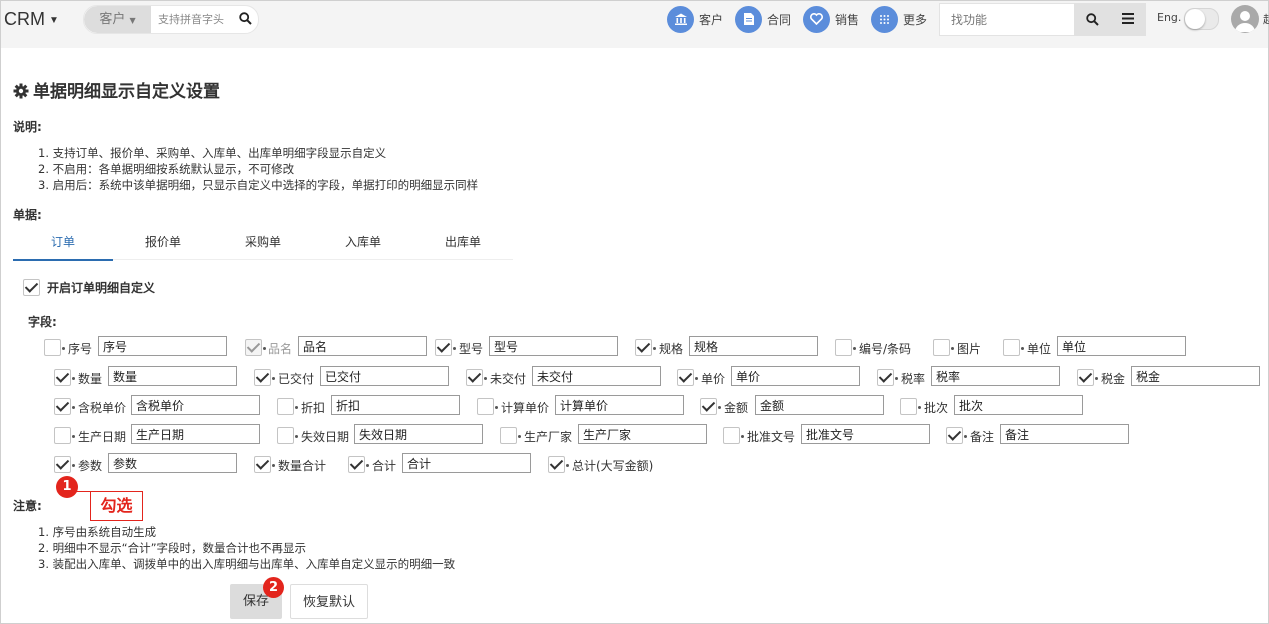 This screenshot has width=1269, height=624. Describe the element at coordinates (1110, 19) in the screenshot. I see `function-search-toolbar` at that location.